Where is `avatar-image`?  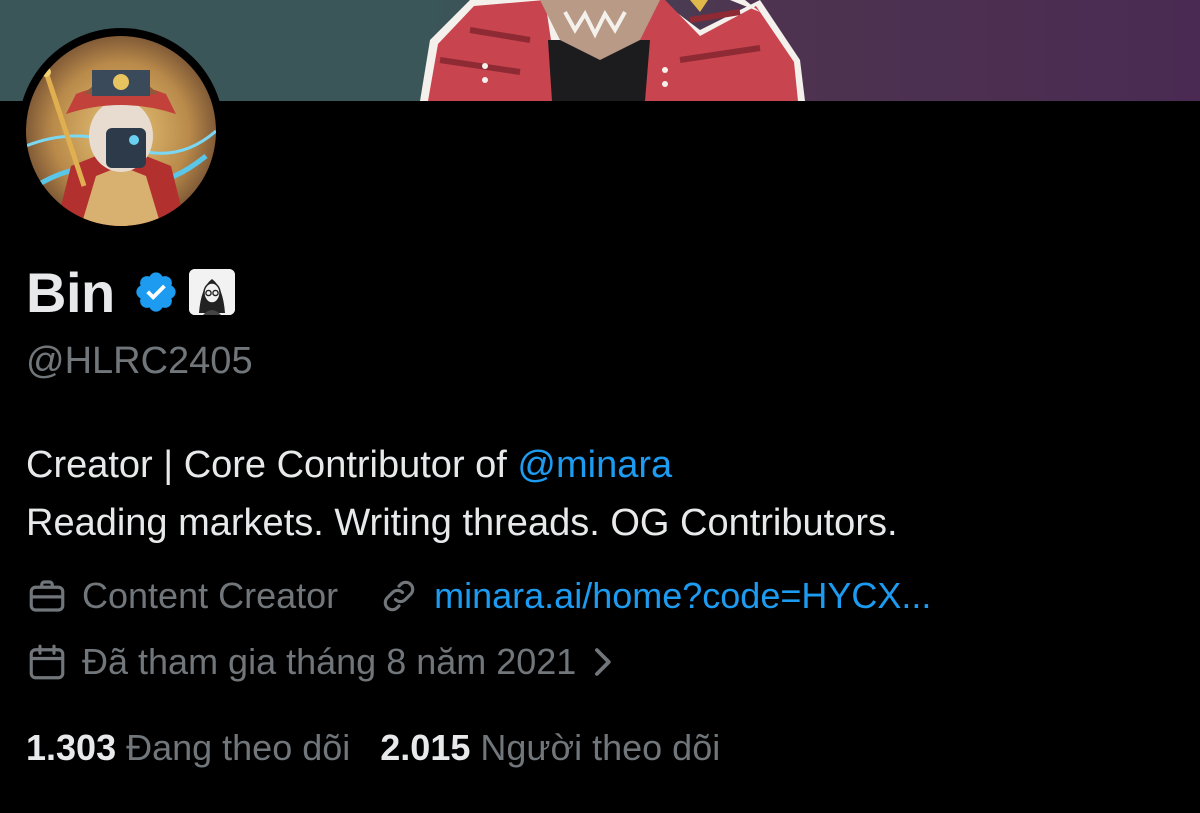 avatar-image is located at coordinates (121, 131).